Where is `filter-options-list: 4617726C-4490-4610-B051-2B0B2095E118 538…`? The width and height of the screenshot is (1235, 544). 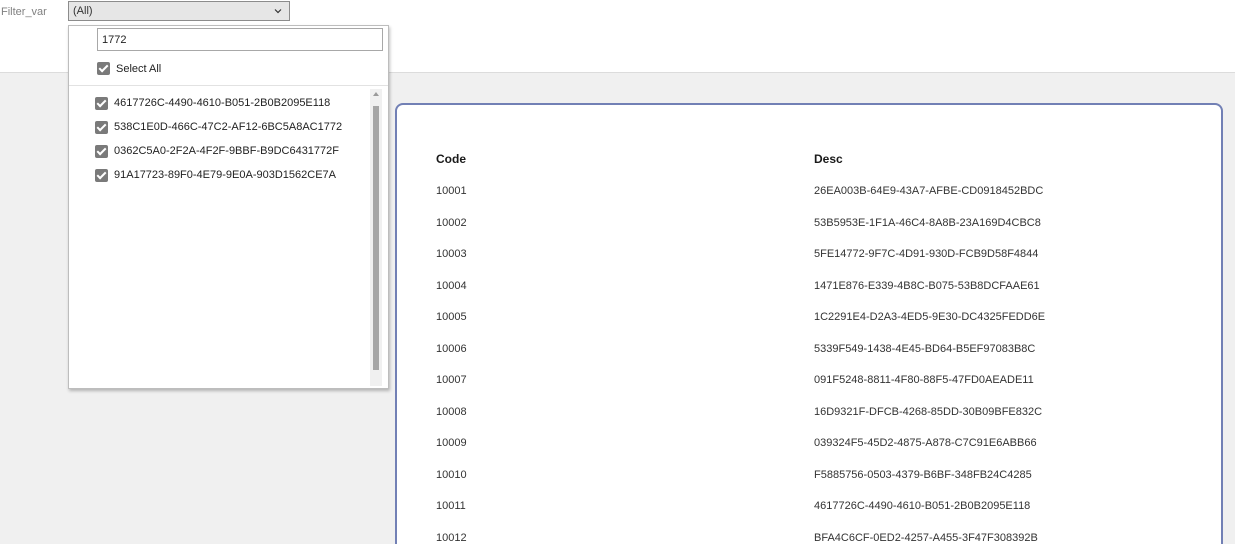
filter-options-list: 4617726C-4490-4610-B051-2B0B2095E118 538… is located at coordinates (230, 139).